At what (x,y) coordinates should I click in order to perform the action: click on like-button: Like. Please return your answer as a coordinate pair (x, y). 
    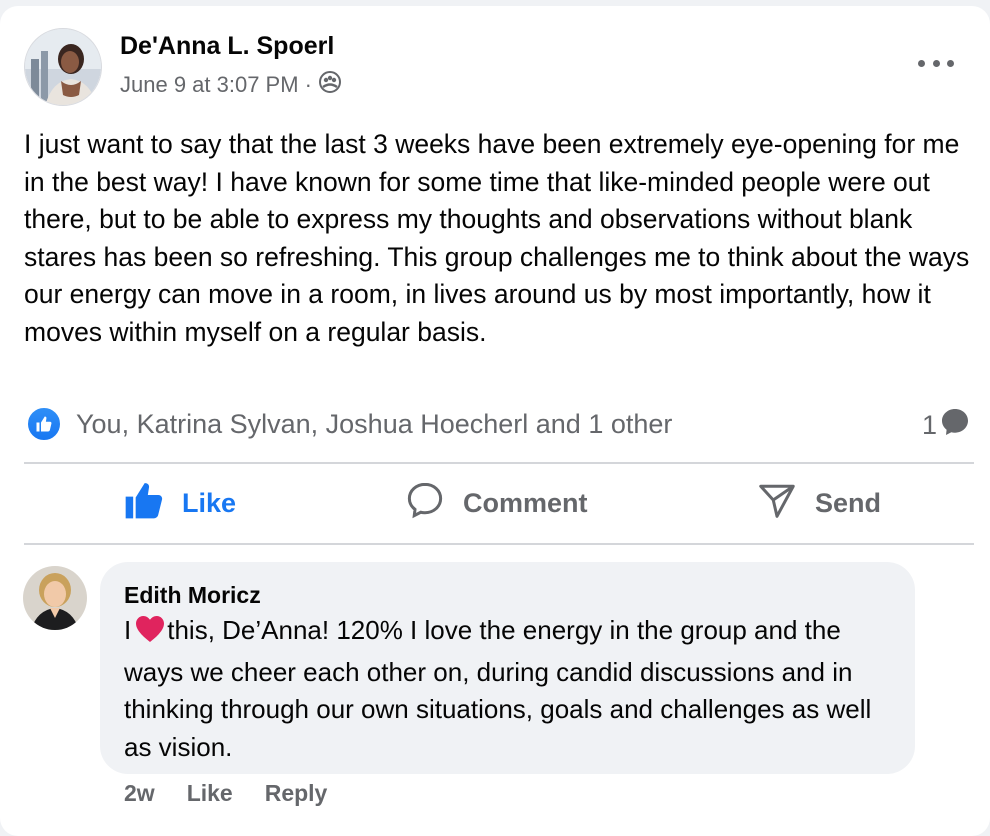
    Looking at the image, I should click on (180, 503).